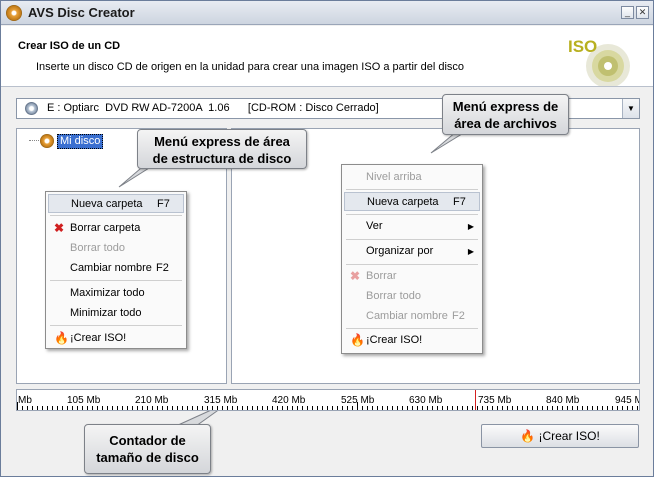 The image size is (654, 478). What do you see at coordinates (627, 12) in the screenshot?
I see `minimize-button: _` at bounding box center [627, 12].